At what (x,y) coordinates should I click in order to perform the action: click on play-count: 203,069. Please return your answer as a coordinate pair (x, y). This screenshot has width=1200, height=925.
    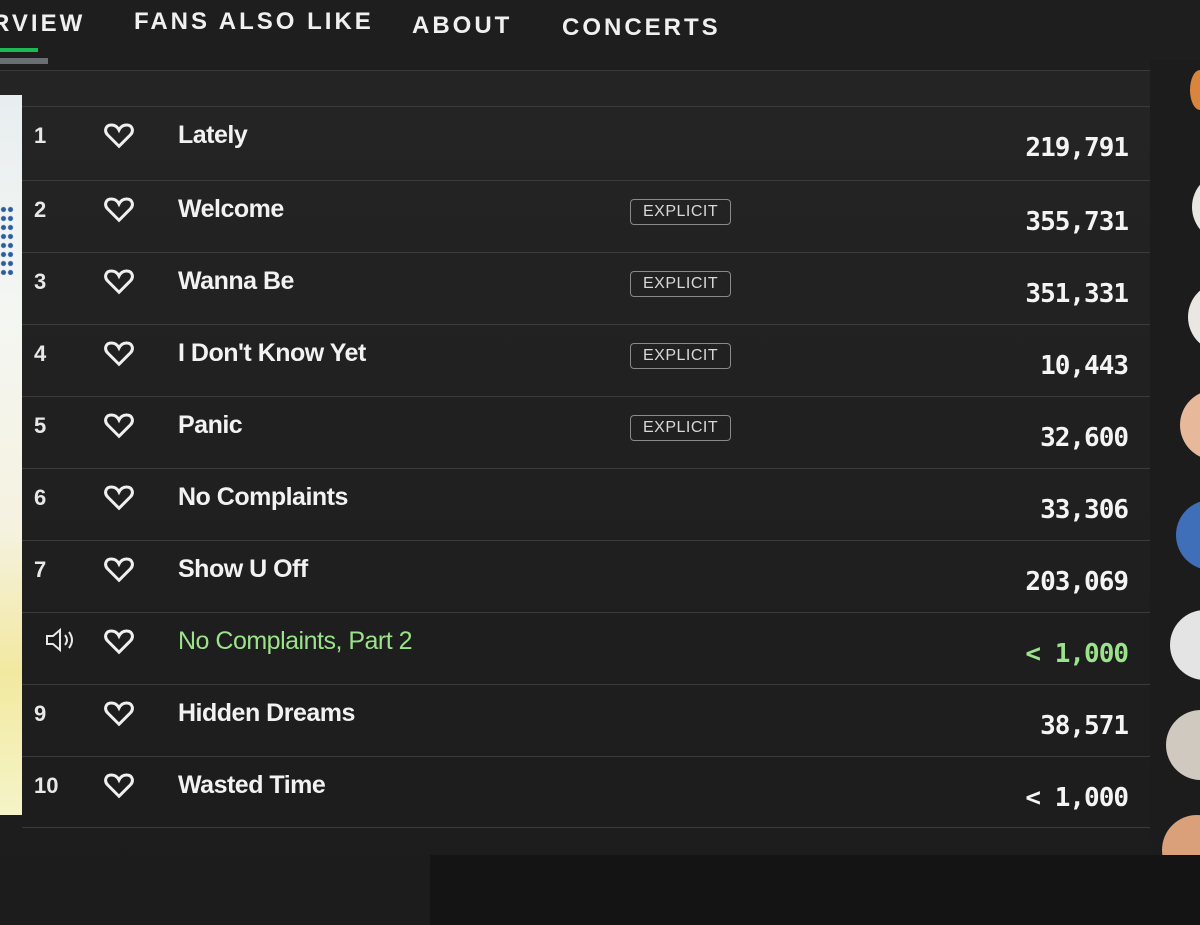
    Looking at the image, I should click on (1077, 582).